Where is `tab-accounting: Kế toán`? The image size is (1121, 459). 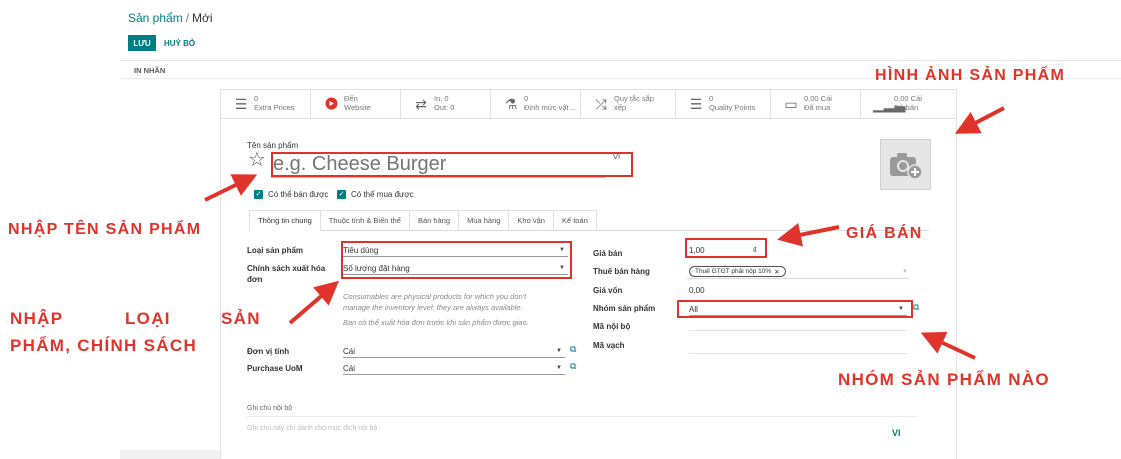
tab-accounting: Kế toán is located at coordinates (575, 220).